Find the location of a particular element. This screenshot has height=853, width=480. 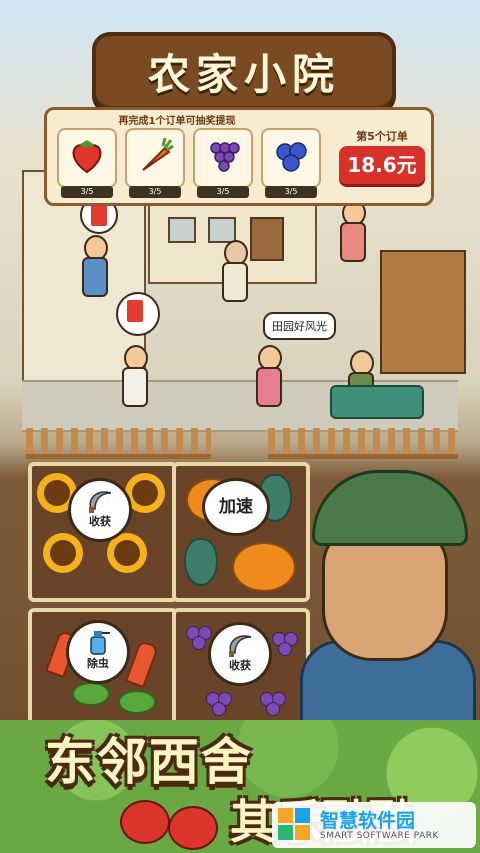

crop-slot-carrot: 3/5 is located at coordinates (155, 163).